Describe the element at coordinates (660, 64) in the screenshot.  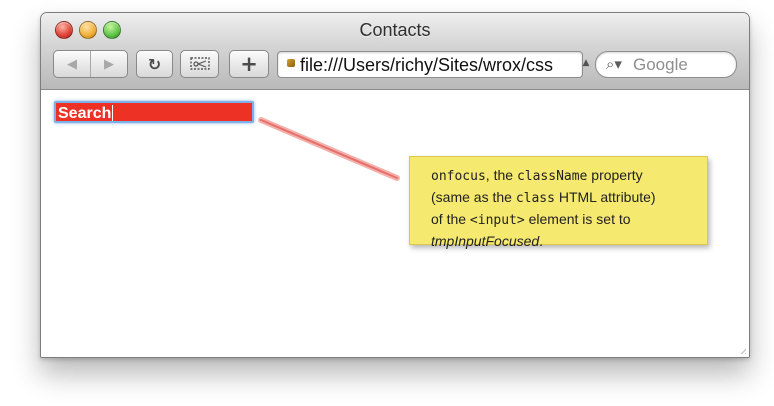
I see `search-placeholder: Google` at that location.